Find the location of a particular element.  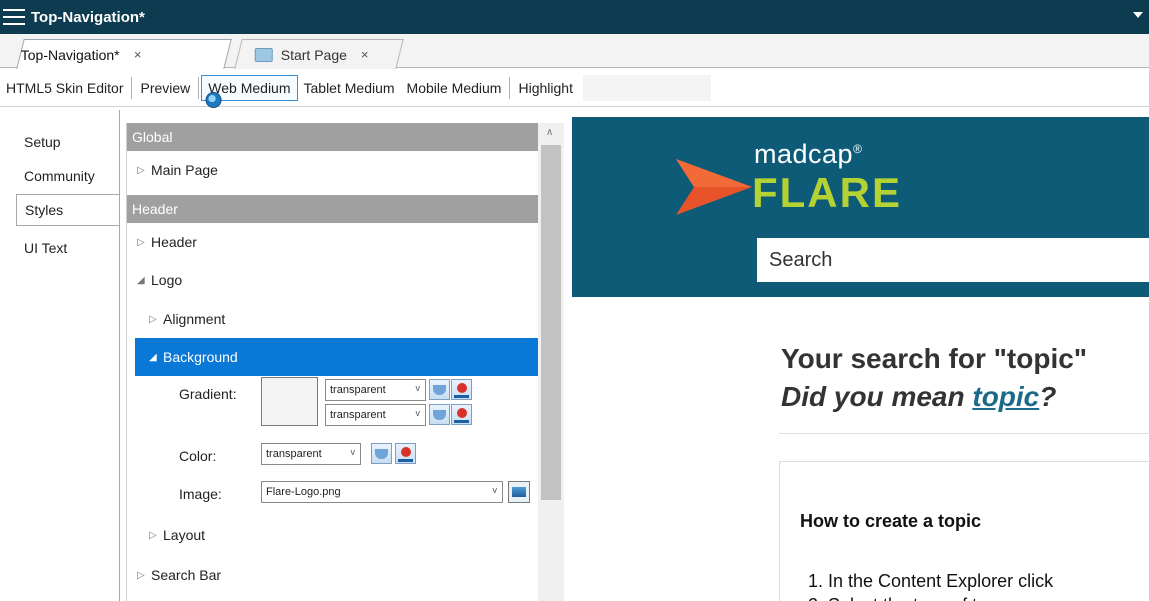

gradient-bottom-value: transparent is located at coordinates (358, 415).